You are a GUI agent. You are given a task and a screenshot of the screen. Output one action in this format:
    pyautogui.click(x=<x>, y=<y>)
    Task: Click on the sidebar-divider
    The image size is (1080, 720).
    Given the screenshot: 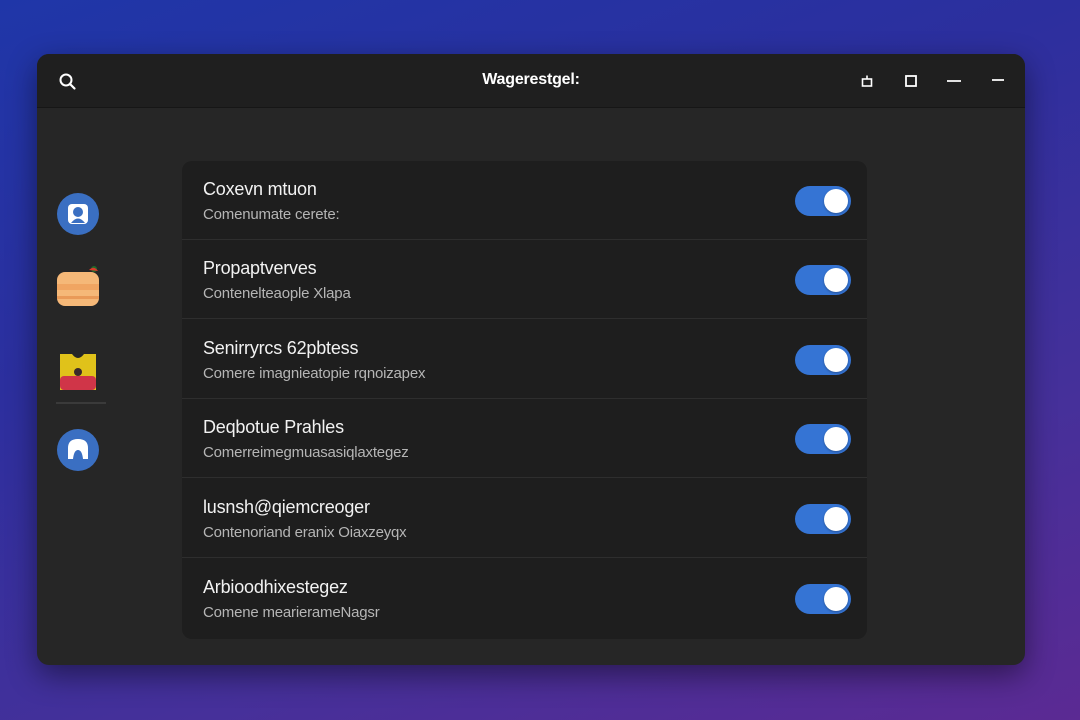 What is the action you would take?
    pyautogui.click(x=81, y=403)
    